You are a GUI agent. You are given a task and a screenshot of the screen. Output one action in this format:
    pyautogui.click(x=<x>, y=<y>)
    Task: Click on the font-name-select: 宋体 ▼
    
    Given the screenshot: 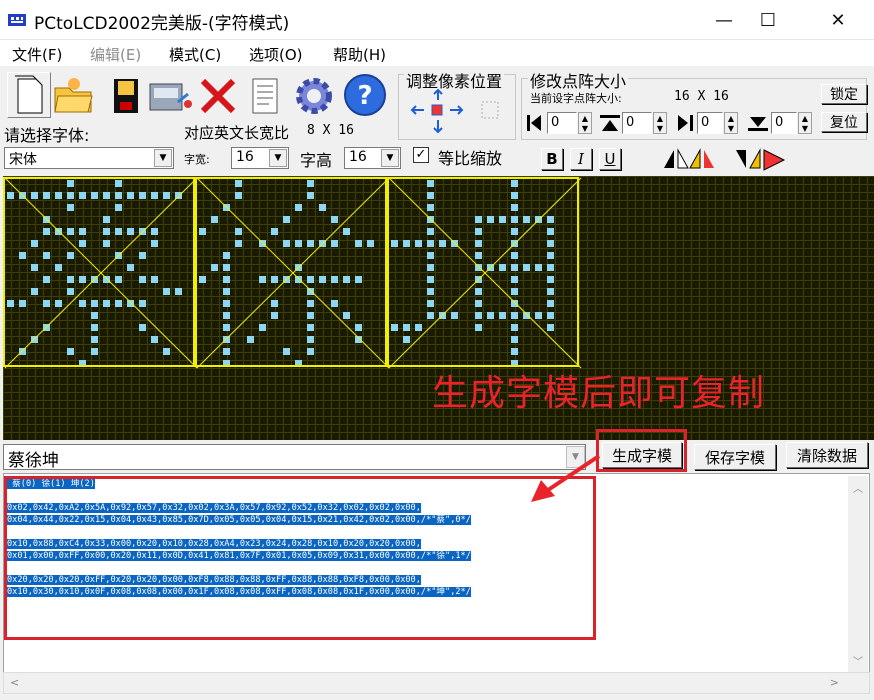 What is the action you would take?
    pyautogui.click(x=89, y=158)
    